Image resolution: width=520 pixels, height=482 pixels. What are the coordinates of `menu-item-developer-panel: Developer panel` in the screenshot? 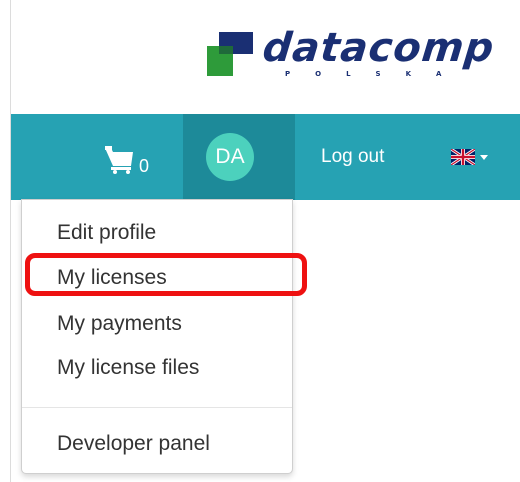 It's located at (133, 444).